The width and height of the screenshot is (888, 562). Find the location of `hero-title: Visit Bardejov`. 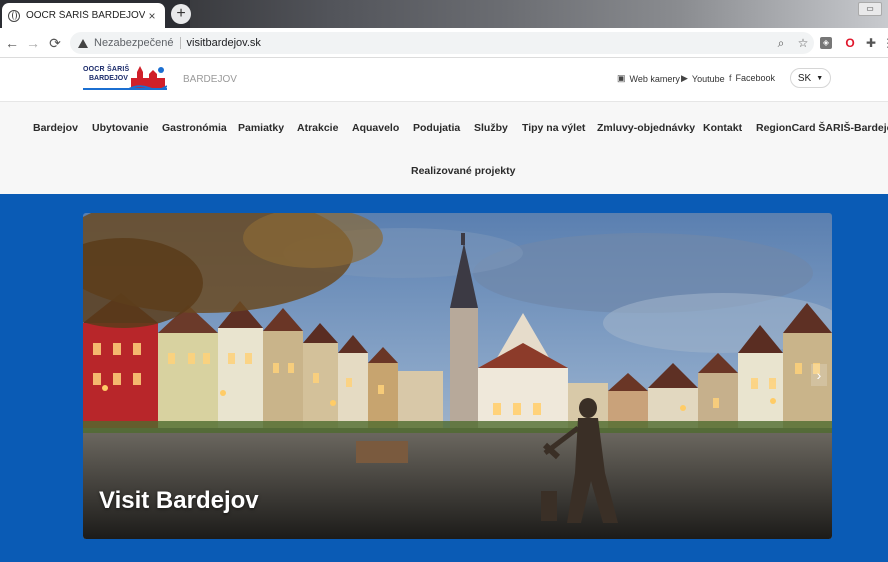

hero-title: Visit Bardejov is located at coordinates (179, 500).